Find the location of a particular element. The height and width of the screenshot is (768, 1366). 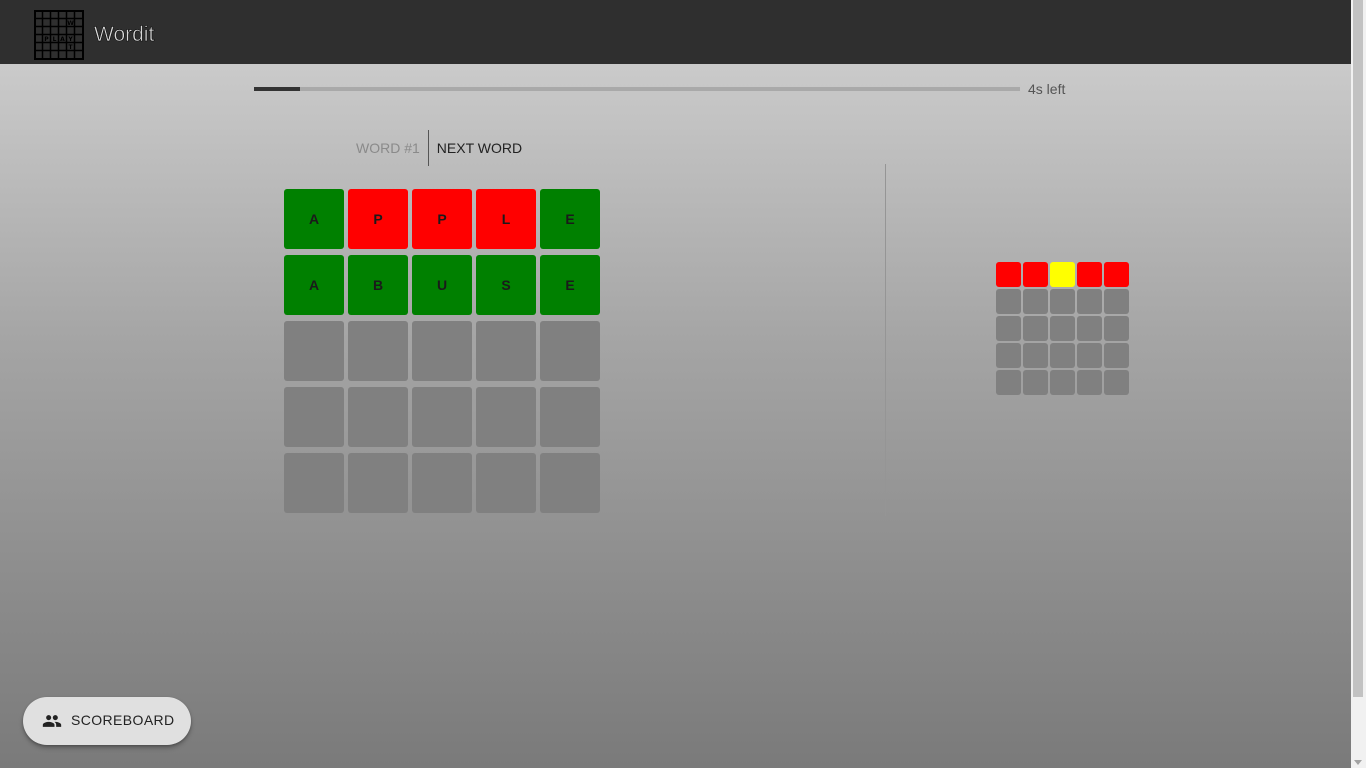

svg-text: A is located at coordinates (62, 39).